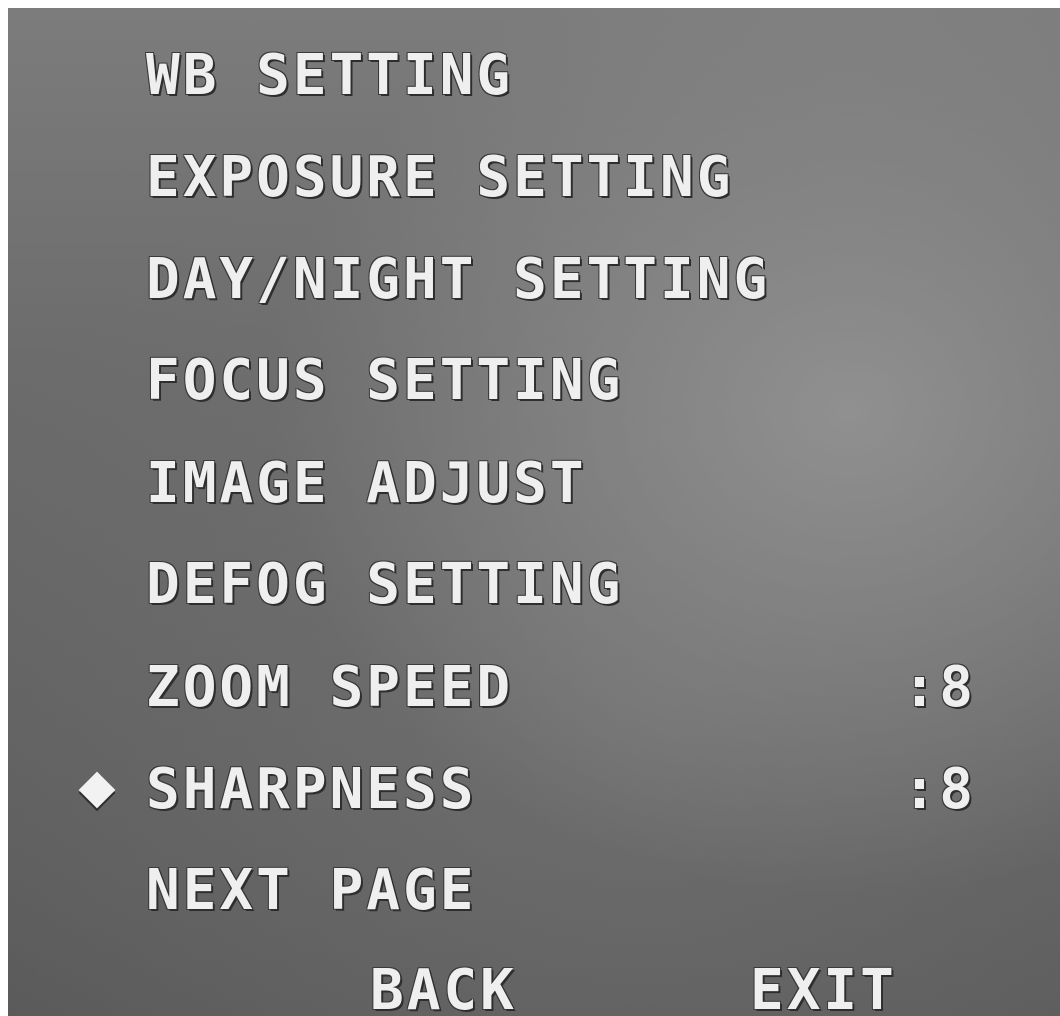 This screenshot has width=1060, height=1016. I want to click on menu-item-label: ZOOM SPEED, so click(330, 687).